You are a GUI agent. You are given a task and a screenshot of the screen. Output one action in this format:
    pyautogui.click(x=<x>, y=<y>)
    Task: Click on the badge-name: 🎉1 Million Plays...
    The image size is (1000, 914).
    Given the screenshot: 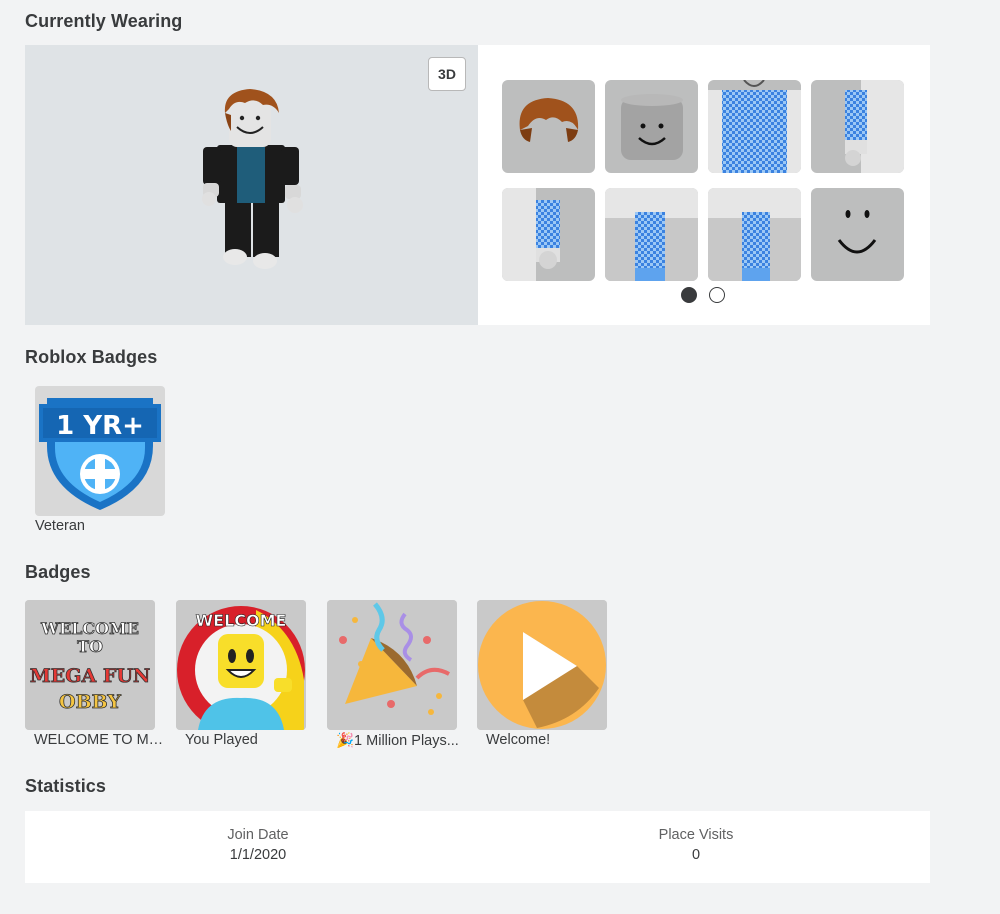 What is the action you would take?
    pyautogui.click(x=397, y=740)
    